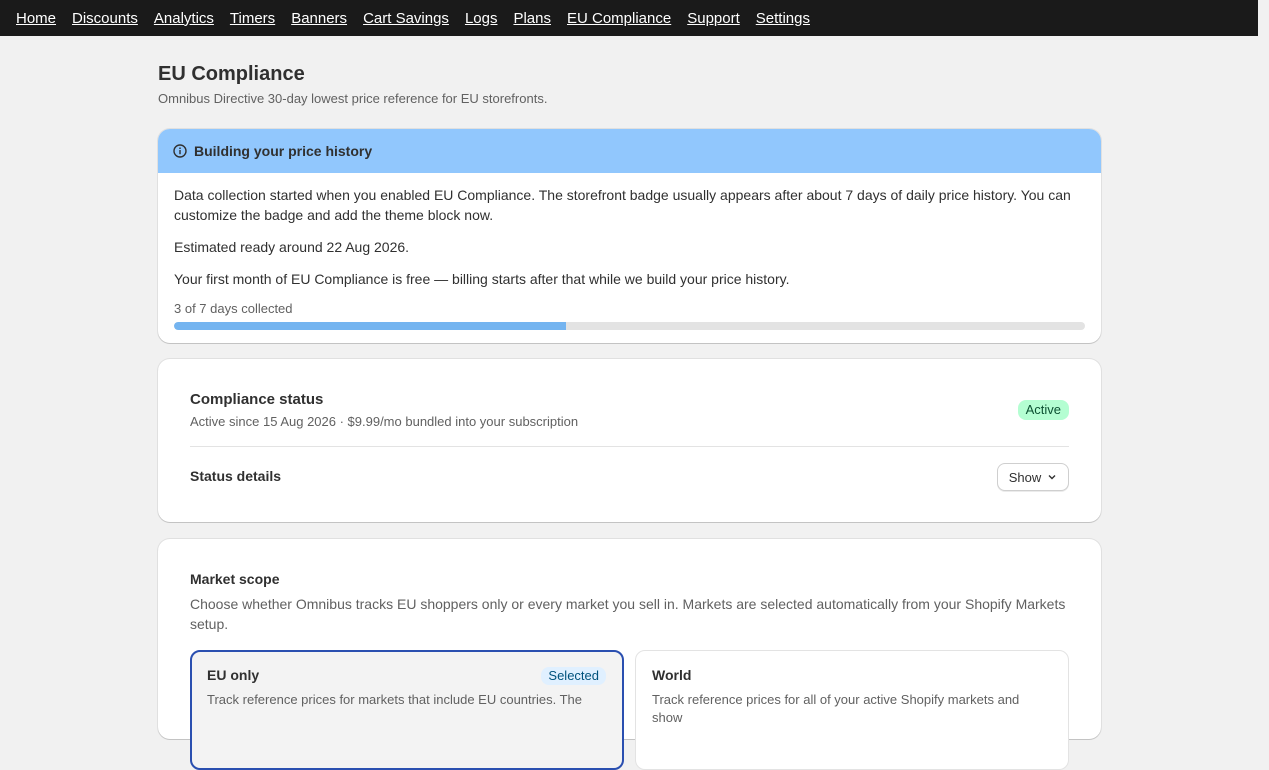 The width and height of the screenshot is (1269, 770). Describe the element at coordinates (619, 18) in the screenshot. I see `nav-eu-compliance: EU Compliance` at that location.